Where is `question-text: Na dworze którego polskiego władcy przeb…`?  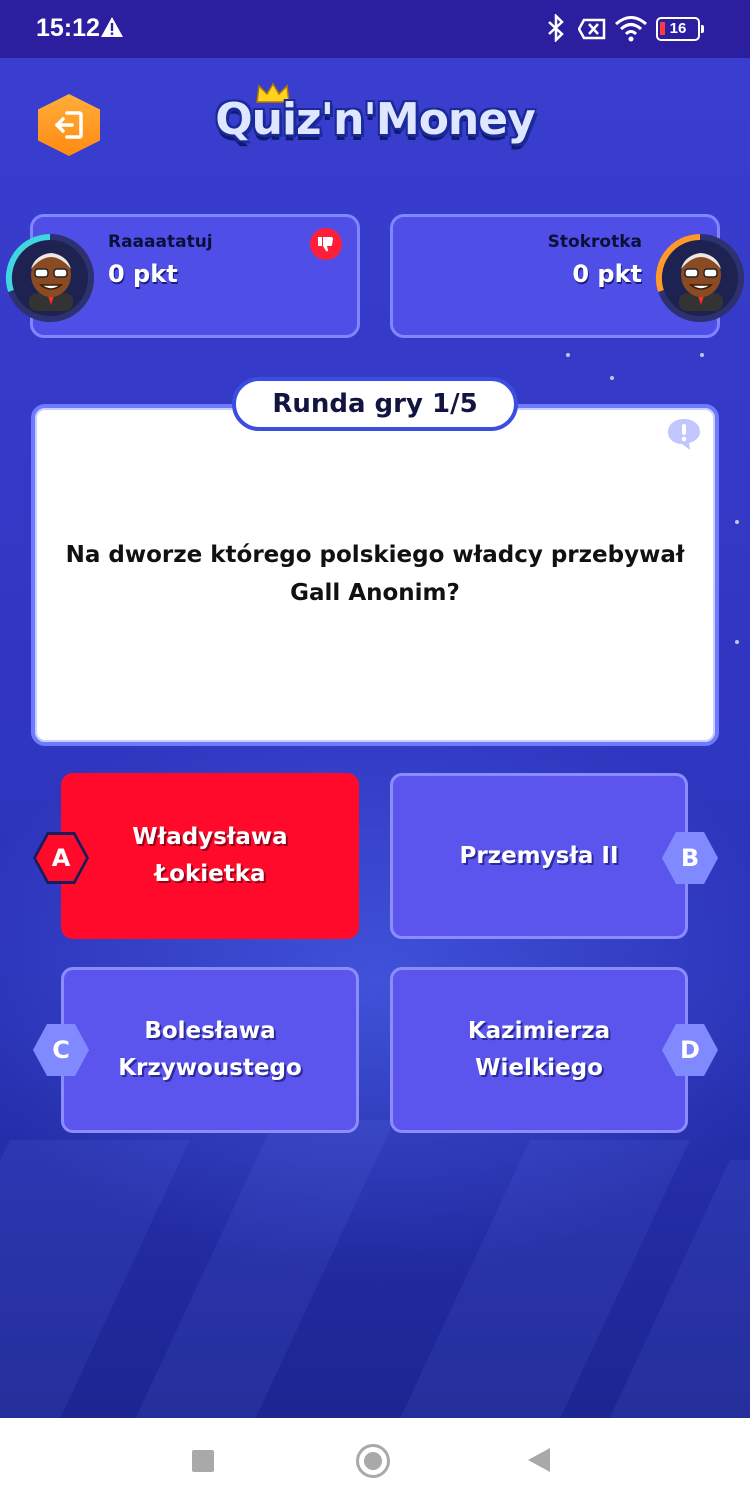 question-text: Na dworze którego polskiego władcy przeb… is located at coordinates (375, 574).